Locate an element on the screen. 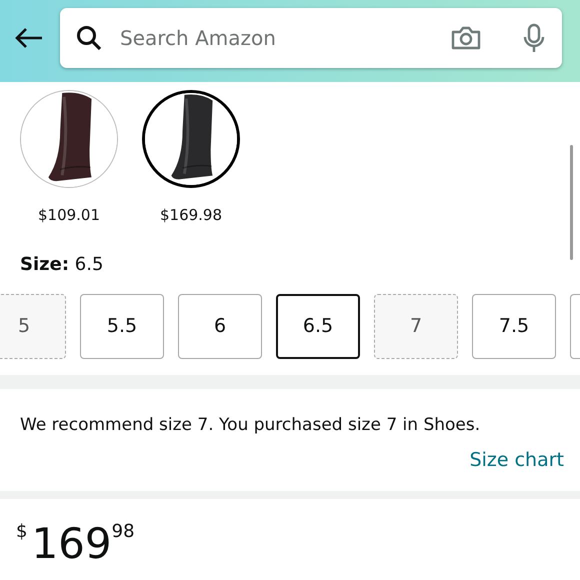 This screenshot has width=580, height=580. size-option: 7.5 is located at coordinates (514, 326).